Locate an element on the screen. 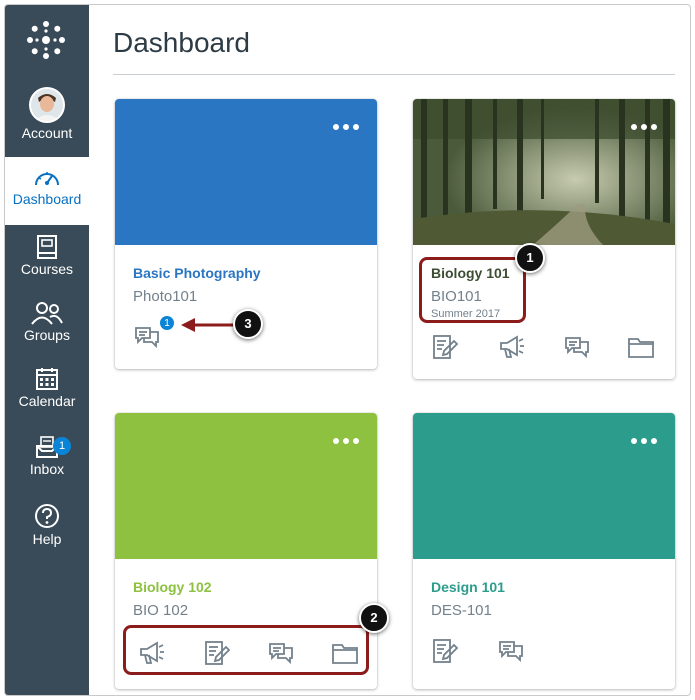 The height and width of the screenshot is (700, 695). sidebar-item-label: Help is located at coordinates (47, 539).